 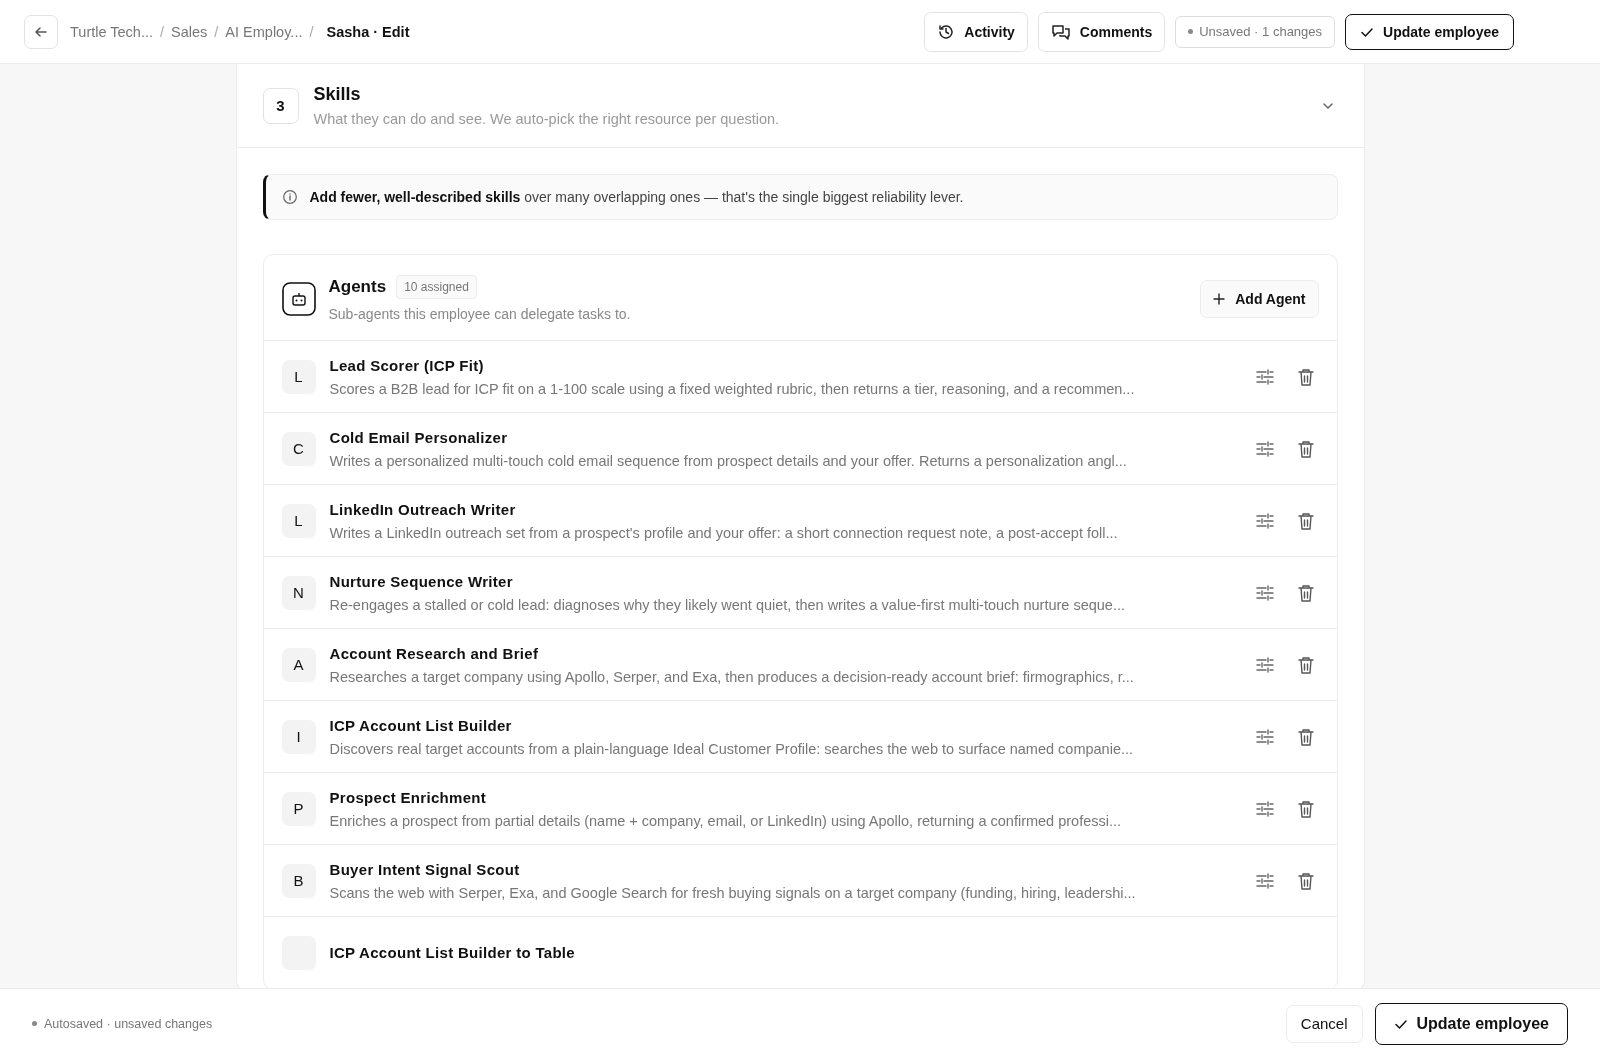 What do you see at coordinates (298, 592) in the screenshot?
I see `agent-avatar: N` at bounding box center [298, 592].